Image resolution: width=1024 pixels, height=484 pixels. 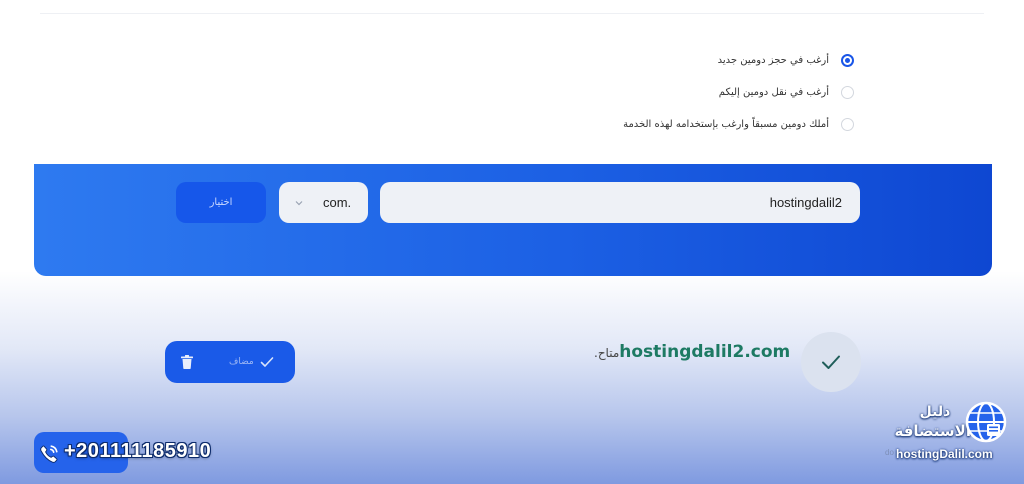 I want to click on added-label: مضاف, so click(x=241, y=362).